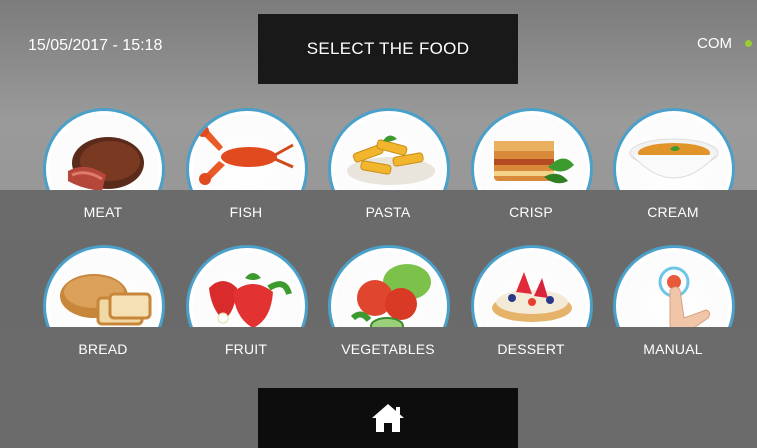  I want to click on connection-status-dot, so click(748, 43).